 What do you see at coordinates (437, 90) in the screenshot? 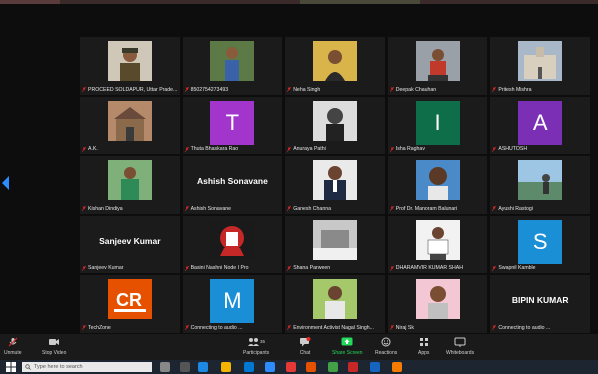
I see `participant-name-label: Deepak Chauhan` at bounding box center [437, 90].